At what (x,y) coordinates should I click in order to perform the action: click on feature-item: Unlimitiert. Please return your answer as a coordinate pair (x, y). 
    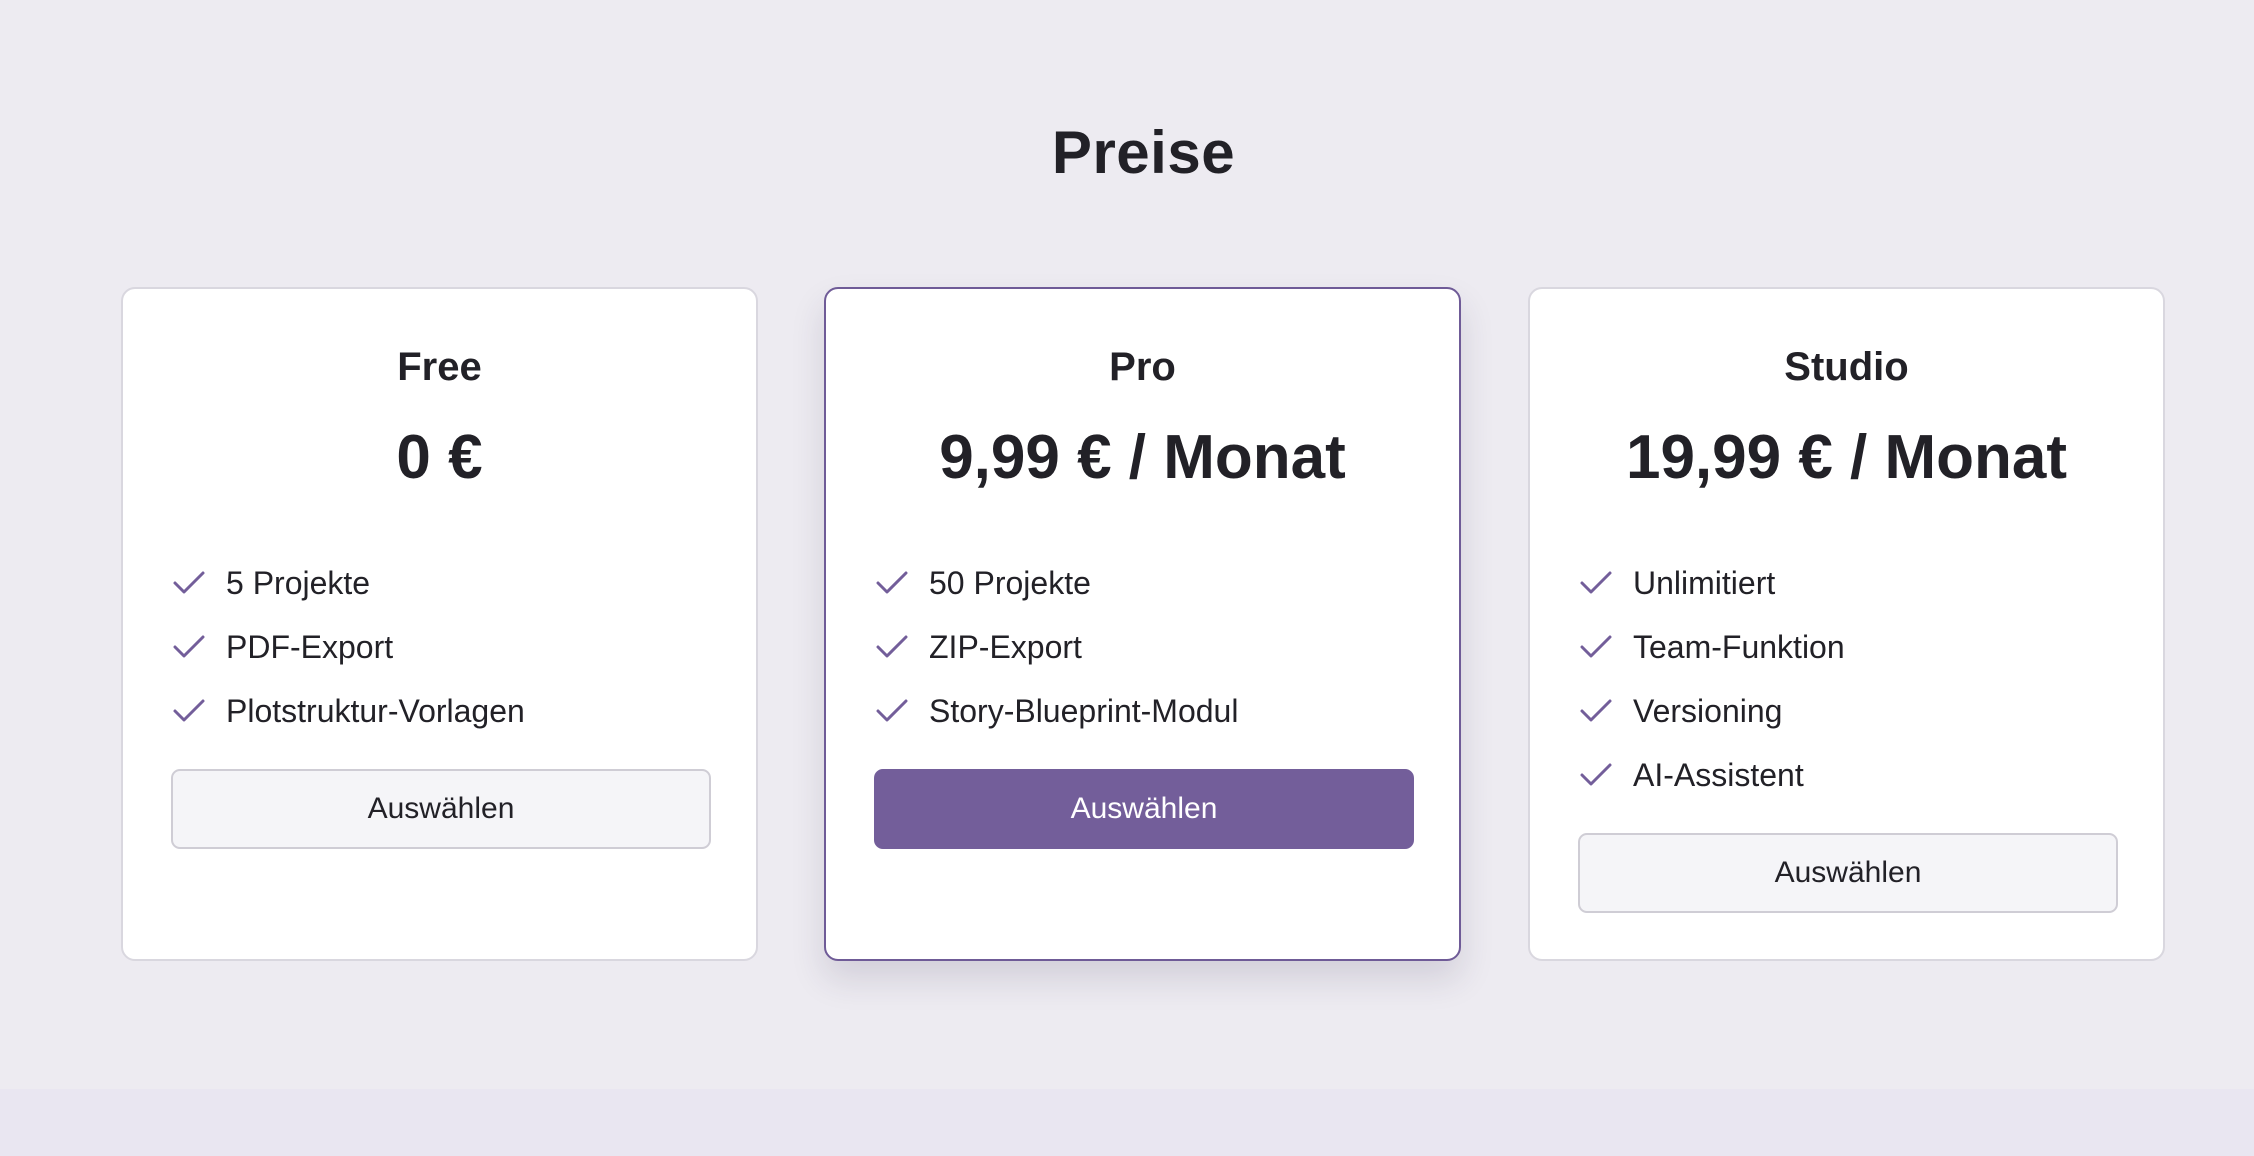
    Looking at the image, I should click on (1856, 583).